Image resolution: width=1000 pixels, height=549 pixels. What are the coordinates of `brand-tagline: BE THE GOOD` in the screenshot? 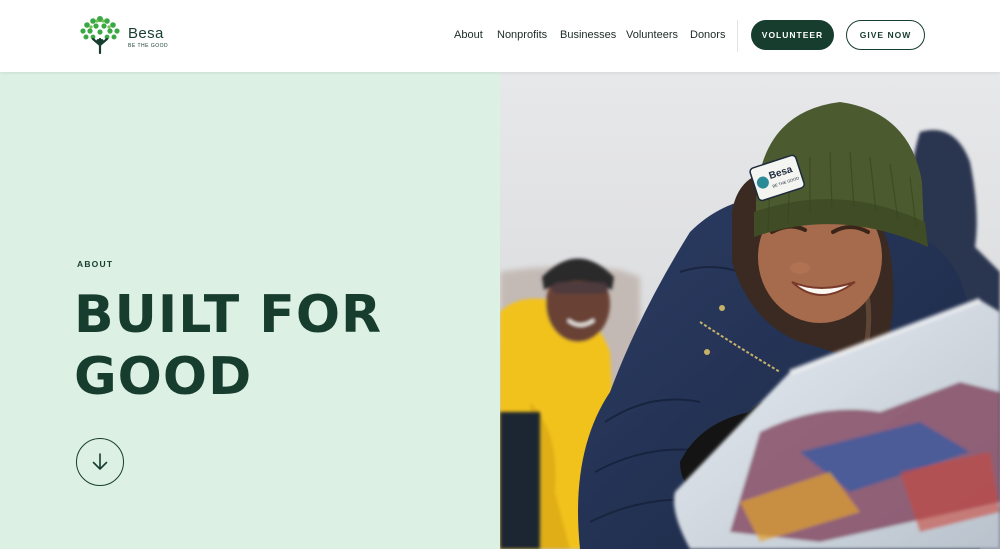 It's located at (148, 46).